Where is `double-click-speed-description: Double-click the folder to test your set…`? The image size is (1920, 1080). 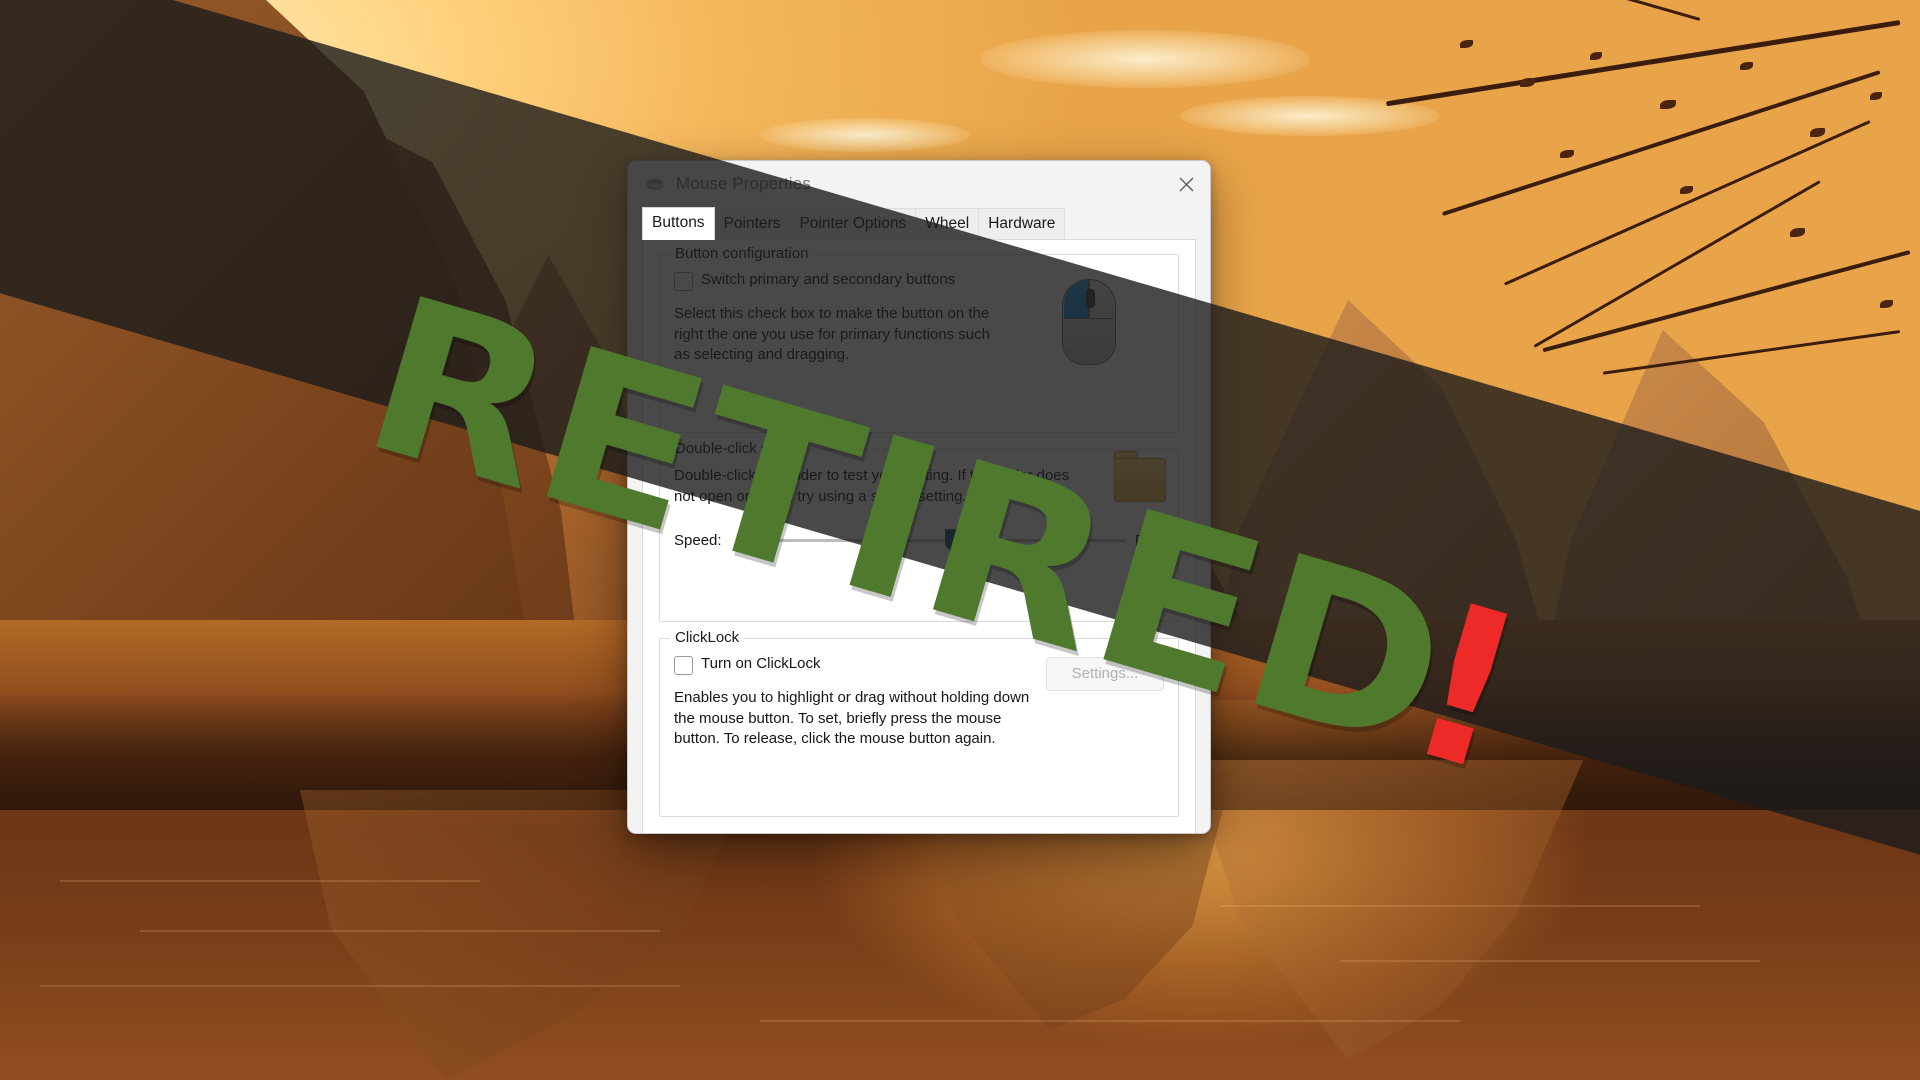
double-click-speed-description: Double-click the folder to test your set… is located at coordinates (872, 485).